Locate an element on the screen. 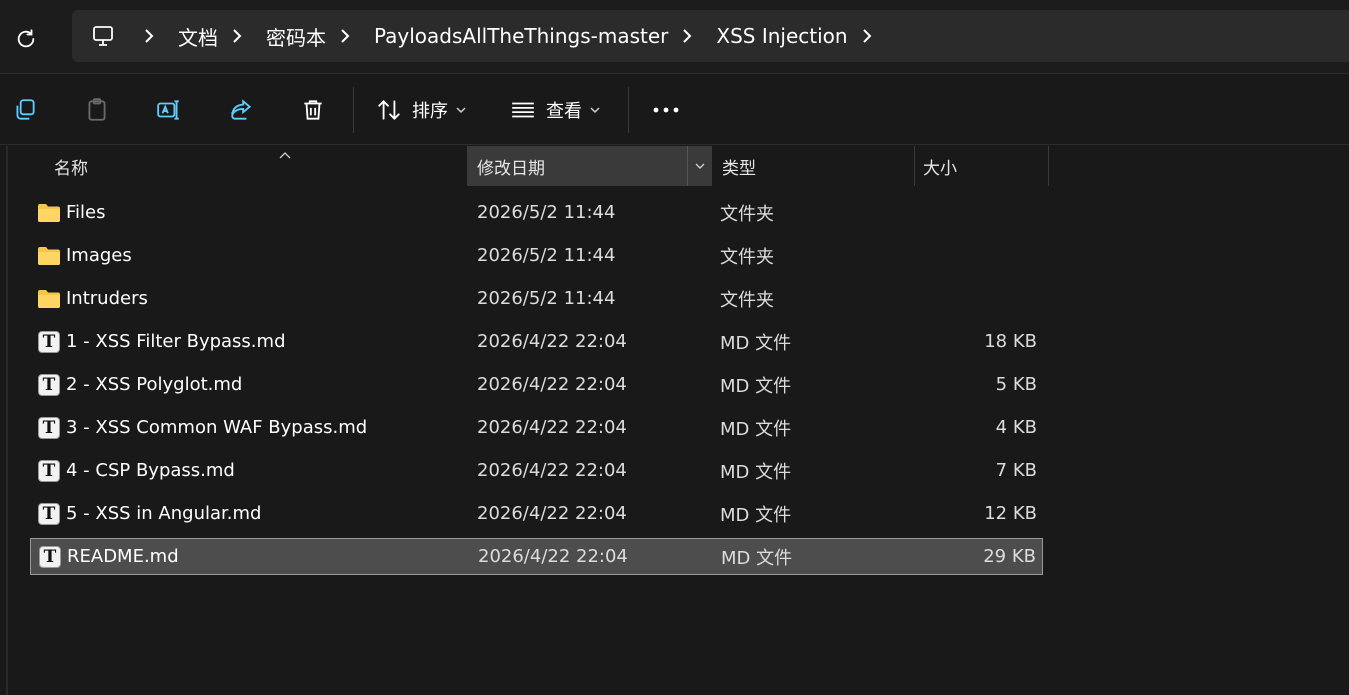 Image resolution: width=1349 pixels, height=695 pixels. refresh-button is located at coordinates (26, 39).